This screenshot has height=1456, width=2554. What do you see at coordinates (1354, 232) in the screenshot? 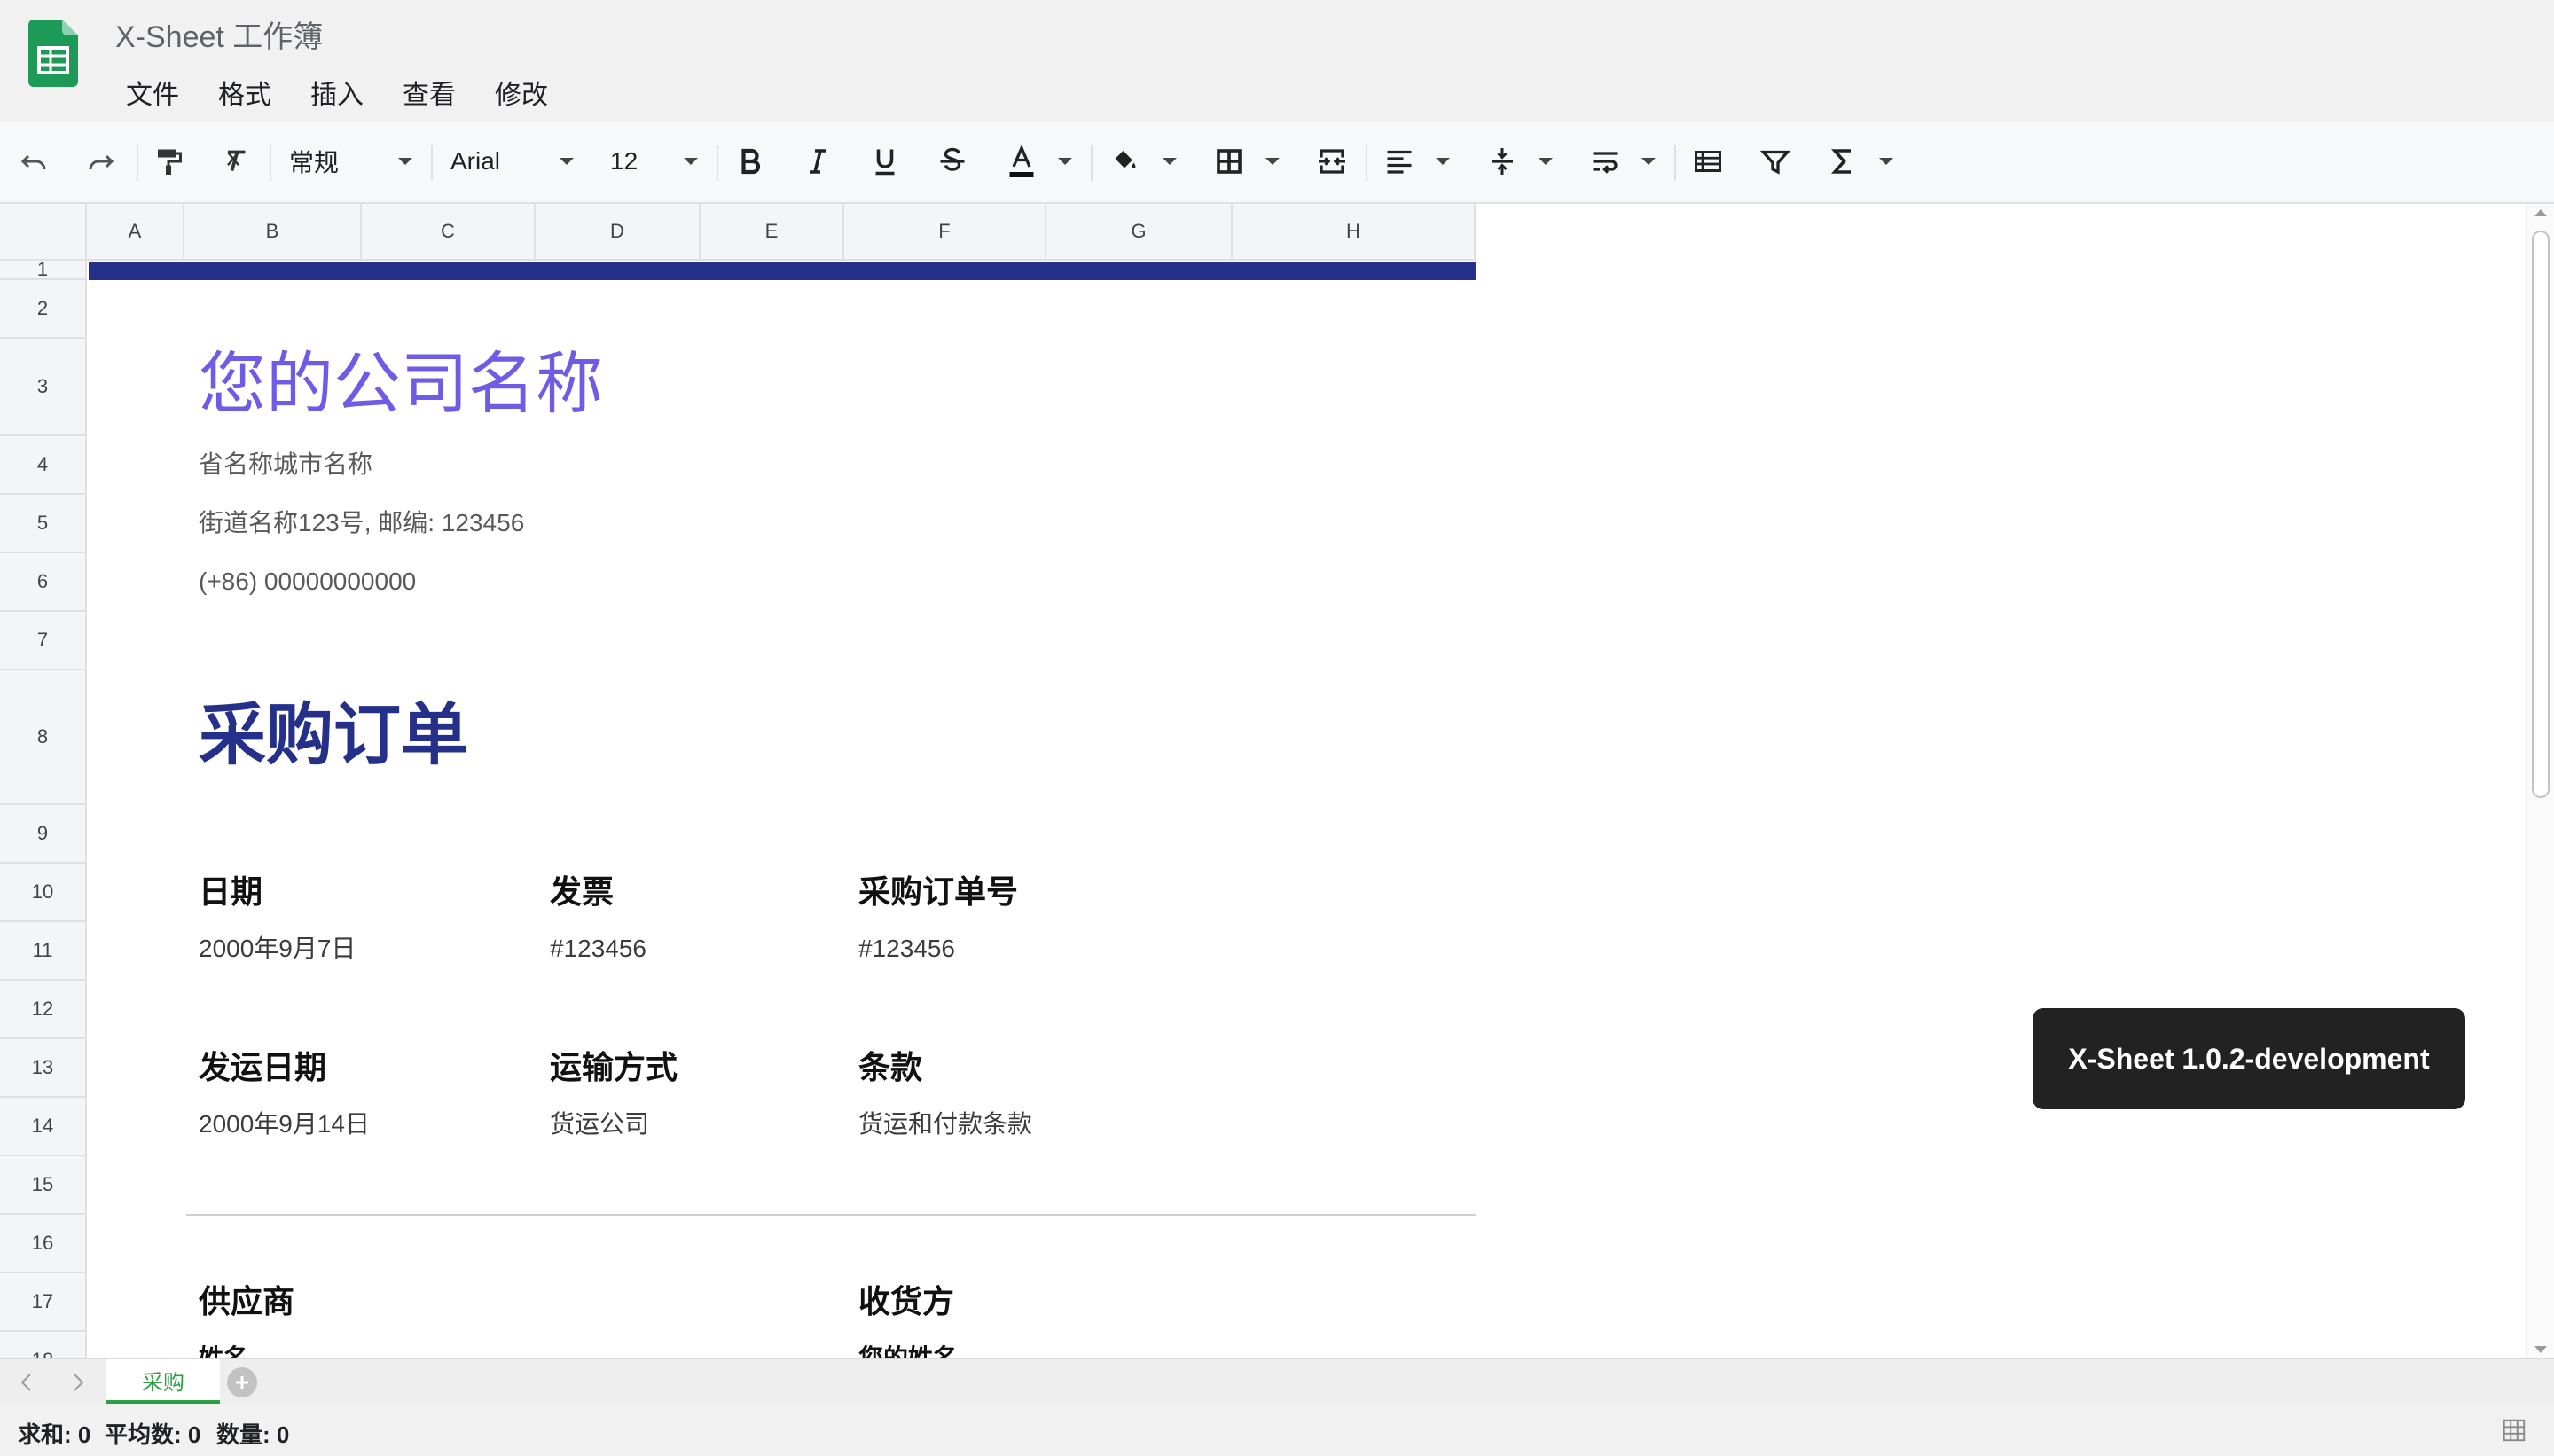
I see `column-header-h: H` at bounding box center [1354, 232].